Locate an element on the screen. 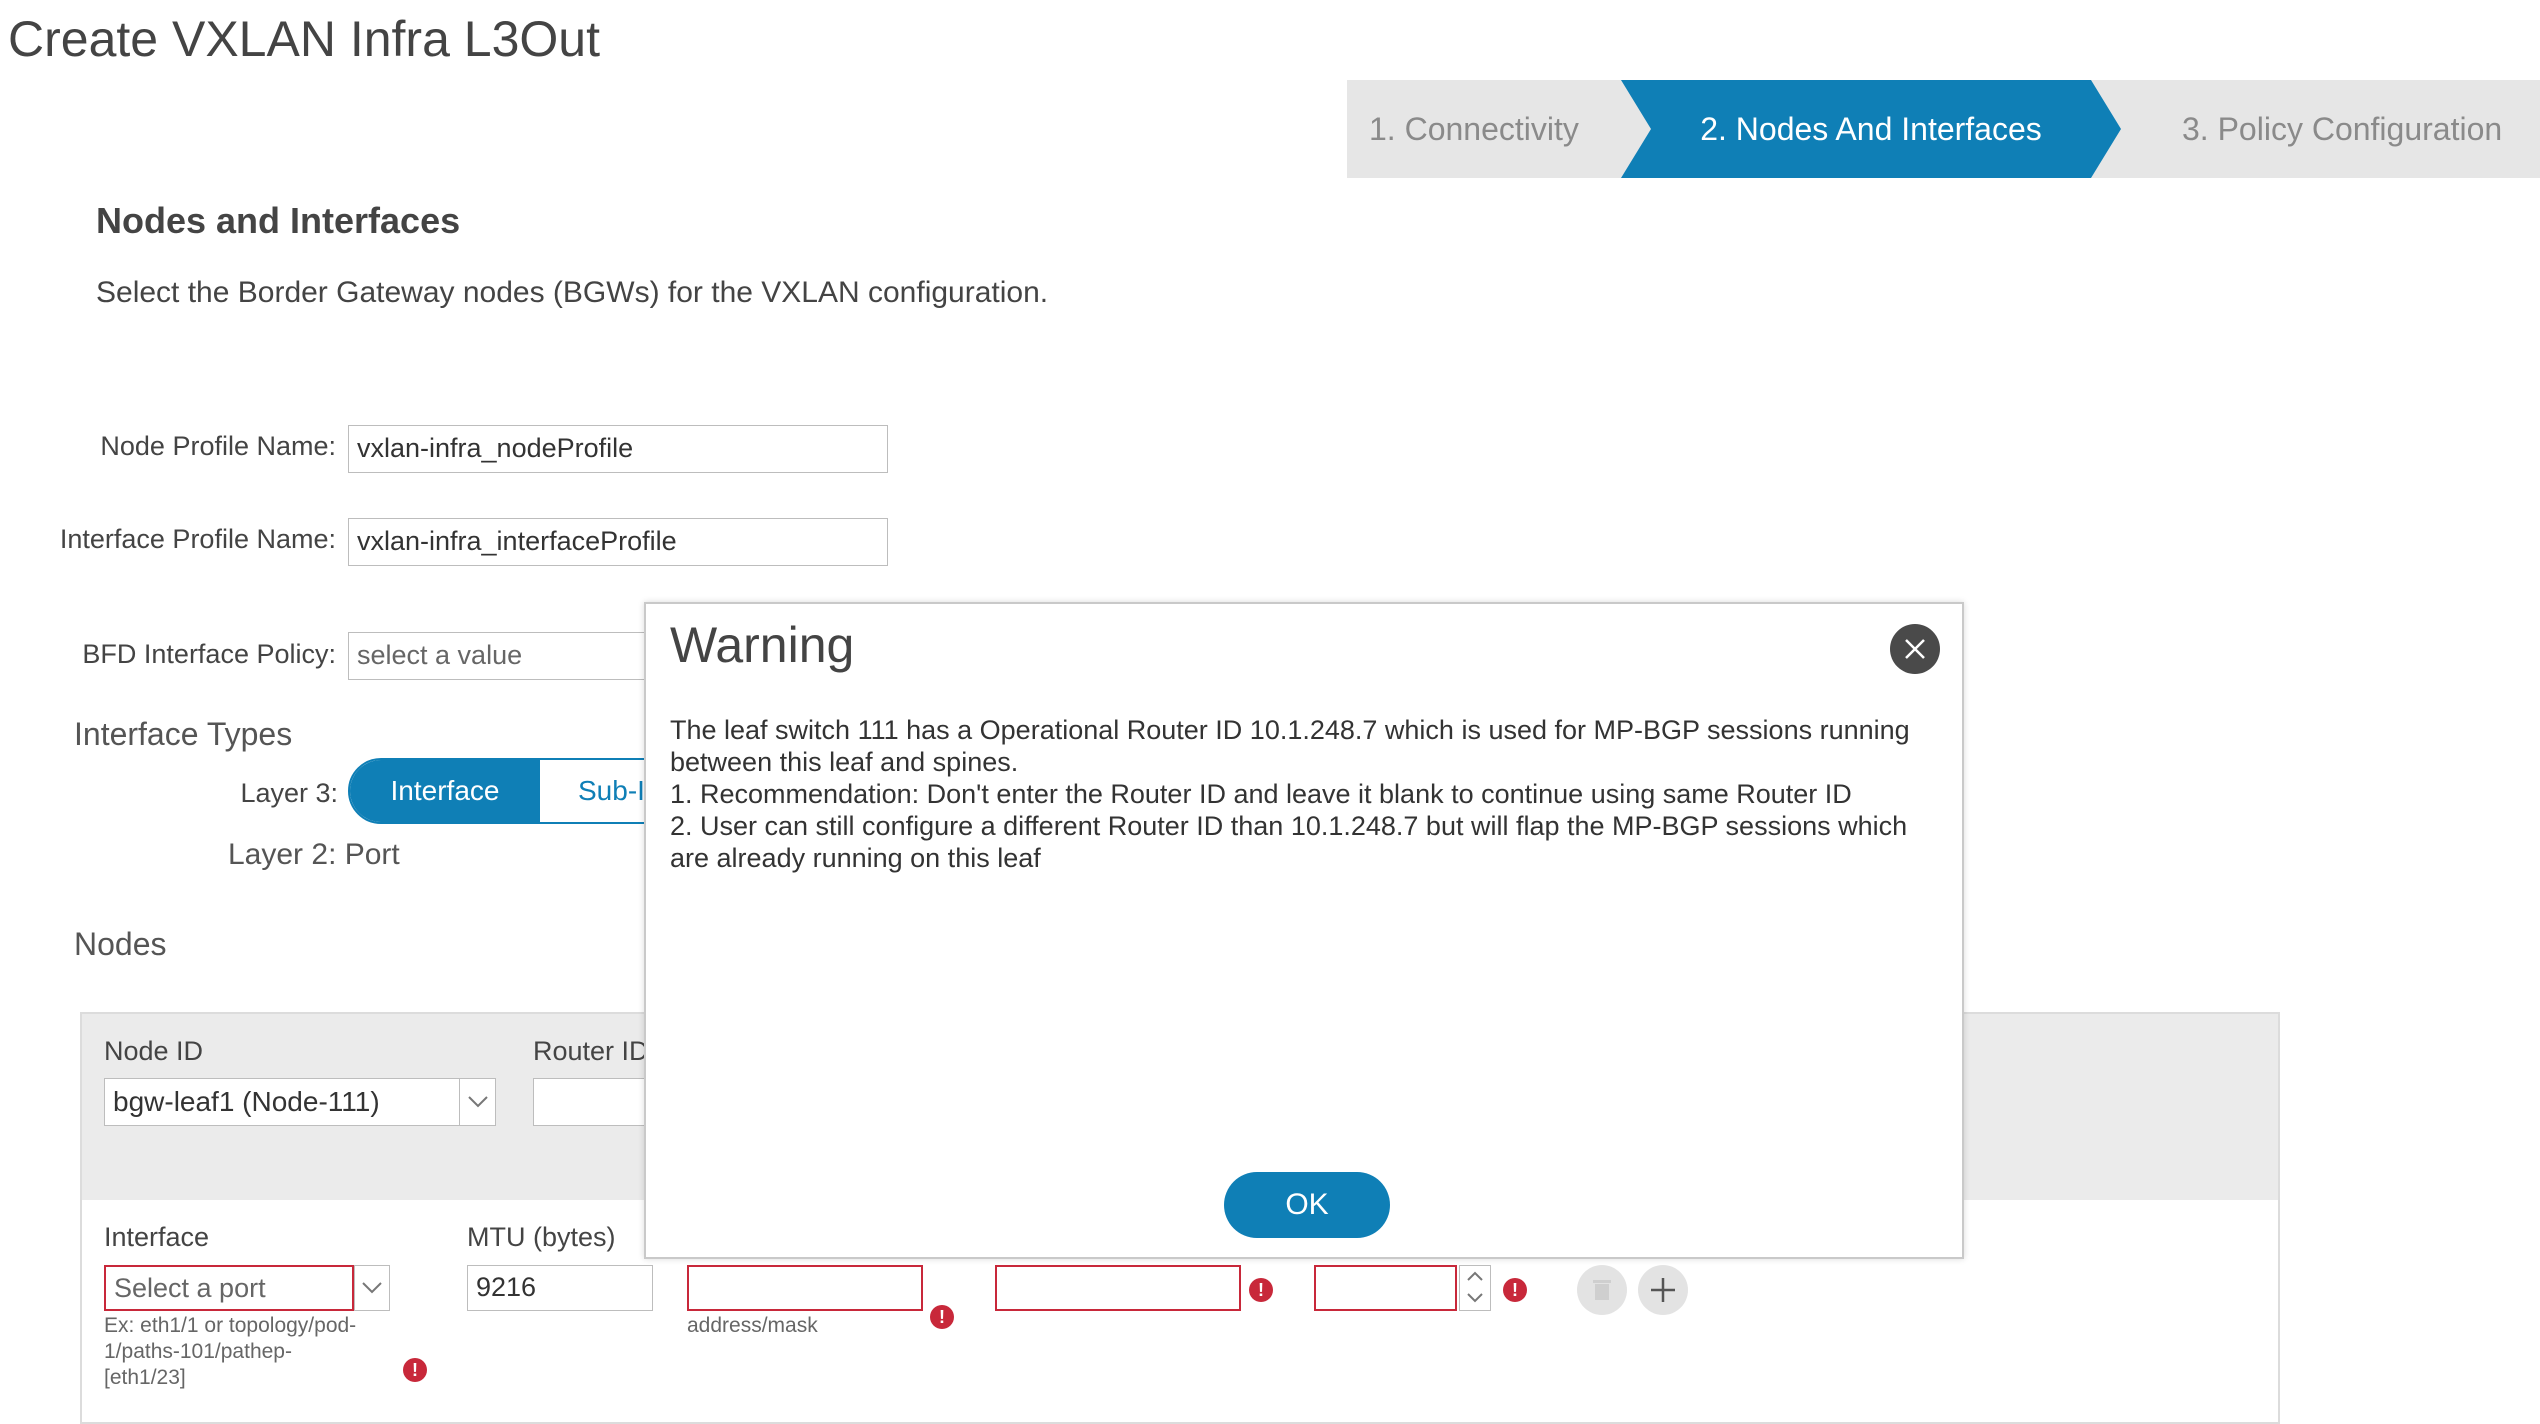 The image size is (2540, 1424). interface-dropdown-button is located at coordinates (372, 1288).